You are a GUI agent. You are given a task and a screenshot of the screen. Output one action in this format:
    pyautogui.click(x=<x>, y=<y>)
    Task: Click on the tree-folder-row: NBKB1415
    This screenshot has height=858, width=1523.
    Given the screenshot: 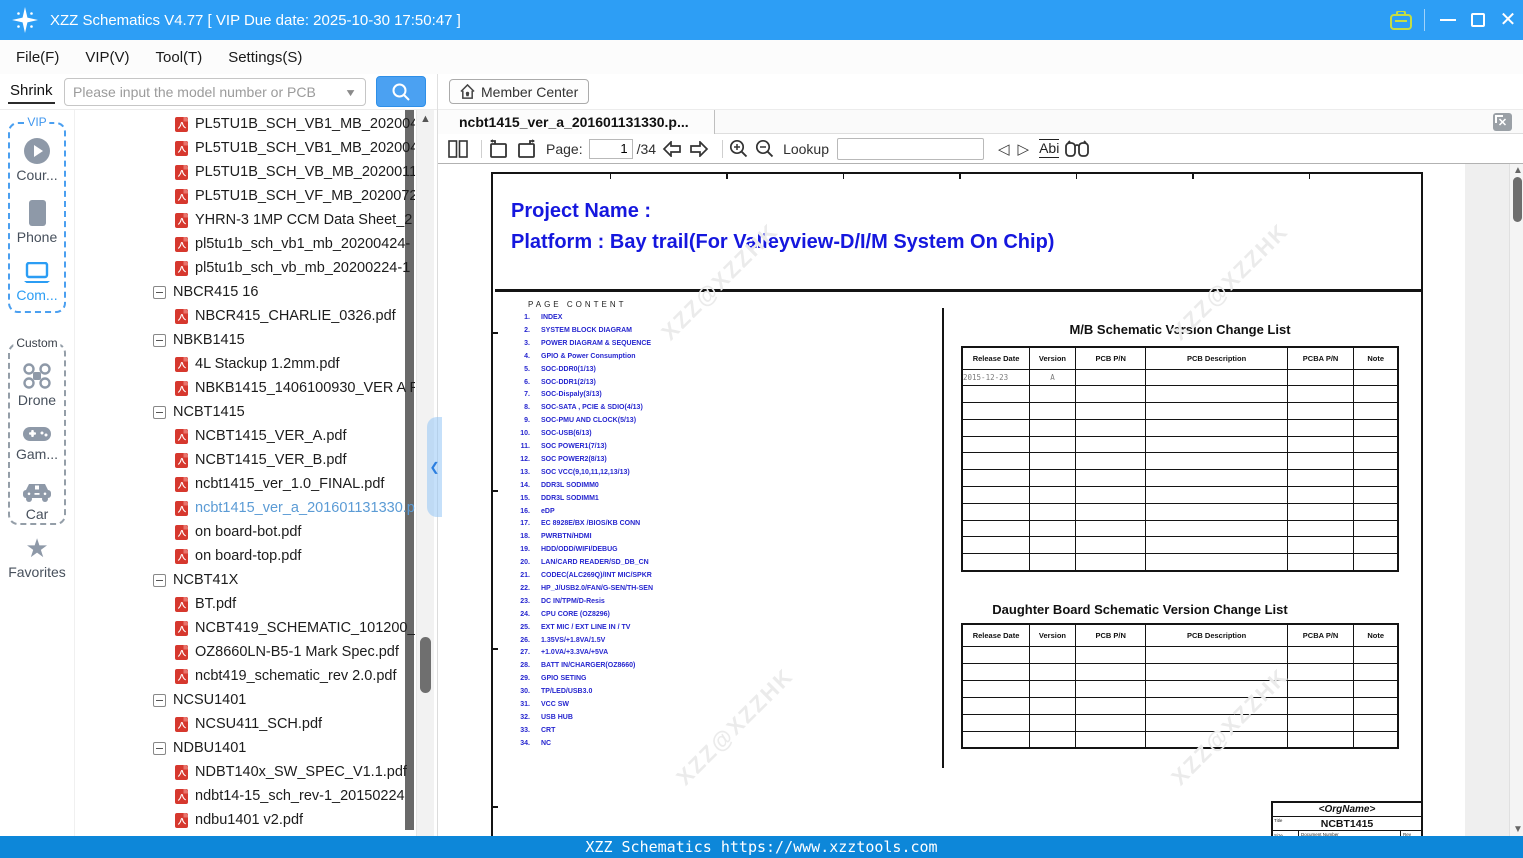 What is the action you would take?
    pyautogui.click(x=245, y=340)
    